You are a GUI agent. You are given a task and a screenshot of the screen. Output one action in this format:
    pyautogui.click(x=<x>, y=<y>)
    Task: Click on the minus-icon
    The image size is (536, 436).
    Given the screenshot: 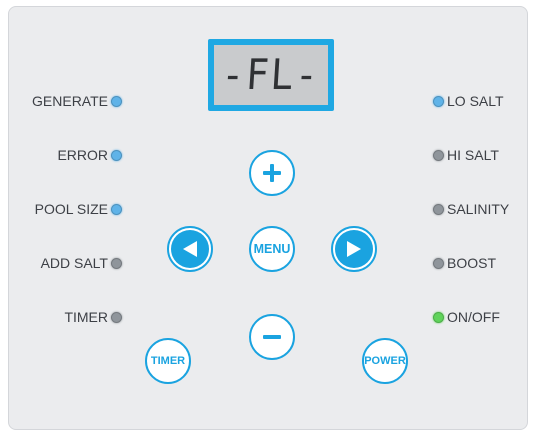 What is the action you would take?
    pyautogui.click(x=272, y=337)
    